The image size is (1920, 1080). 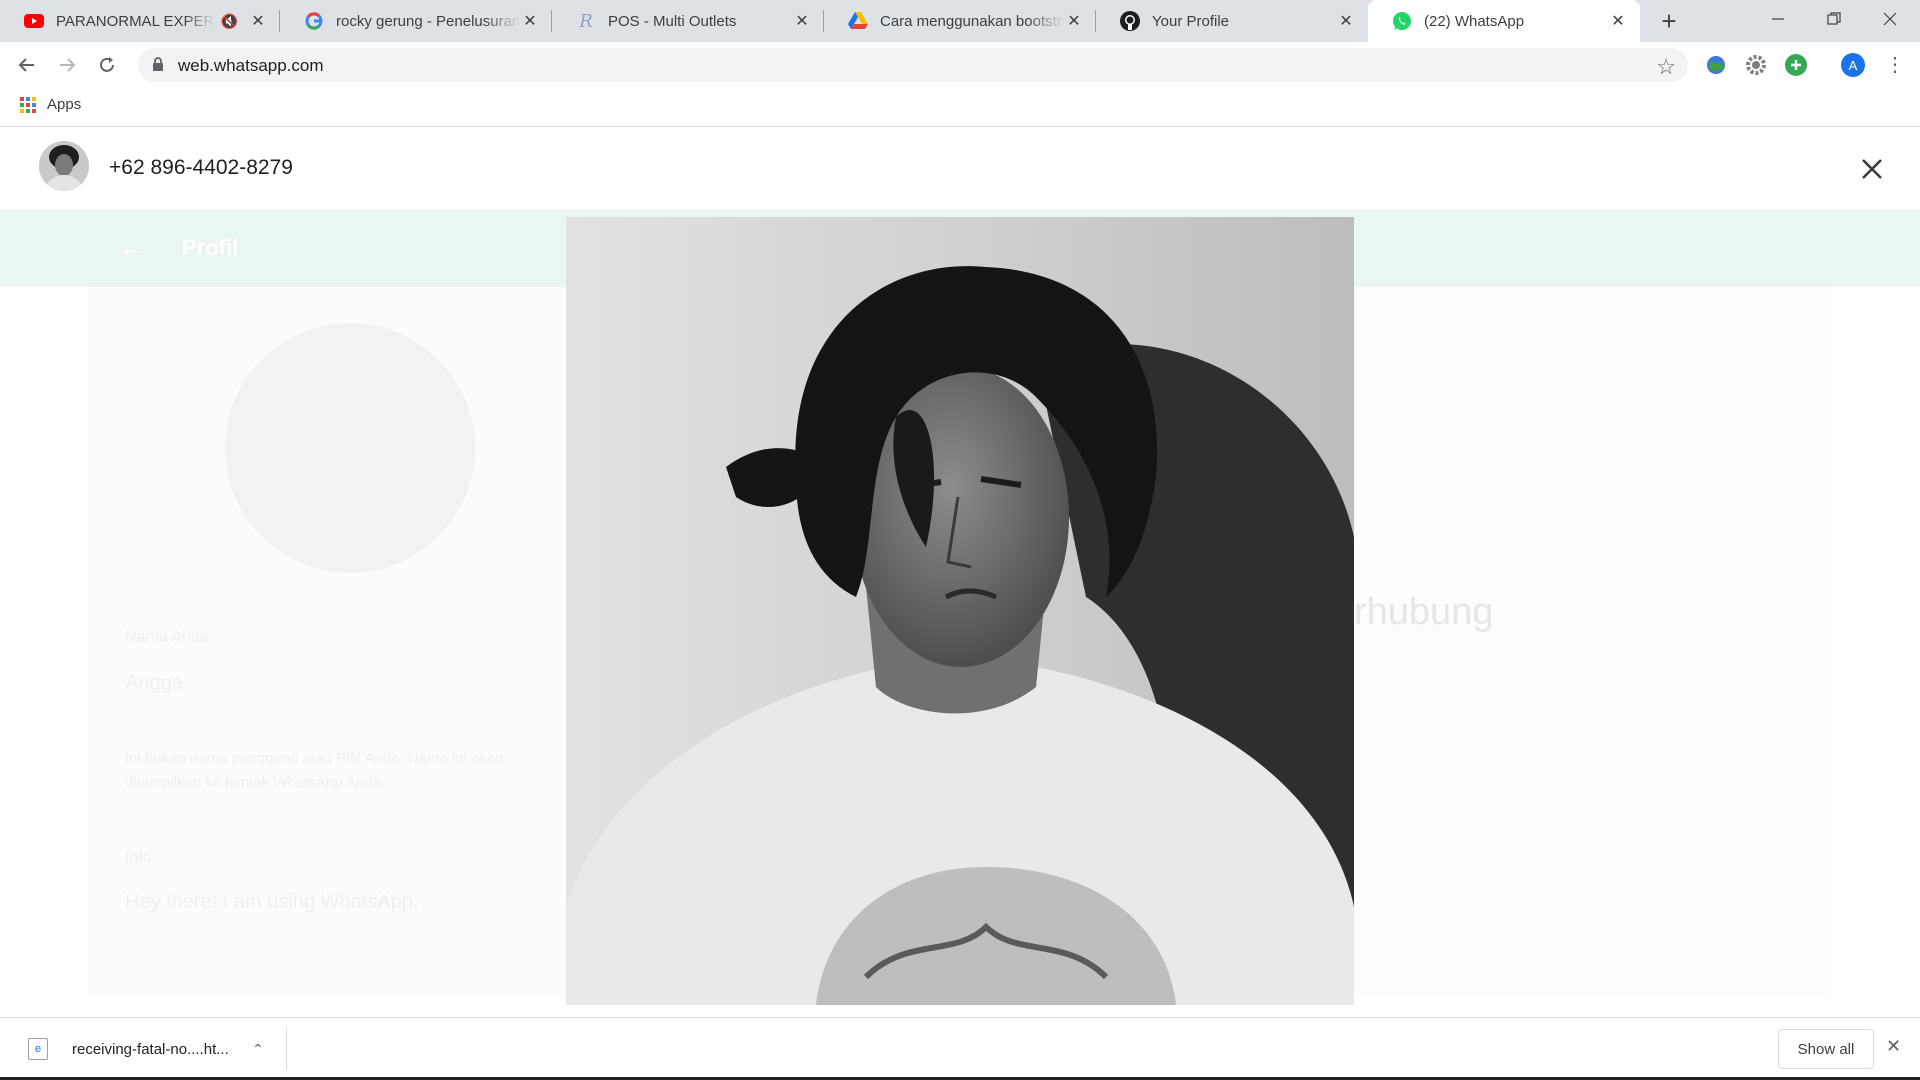 What do you see at coordinates (138, 857) in the screenshot?
I see `info-label: Info` at bounding box center [138, 857].